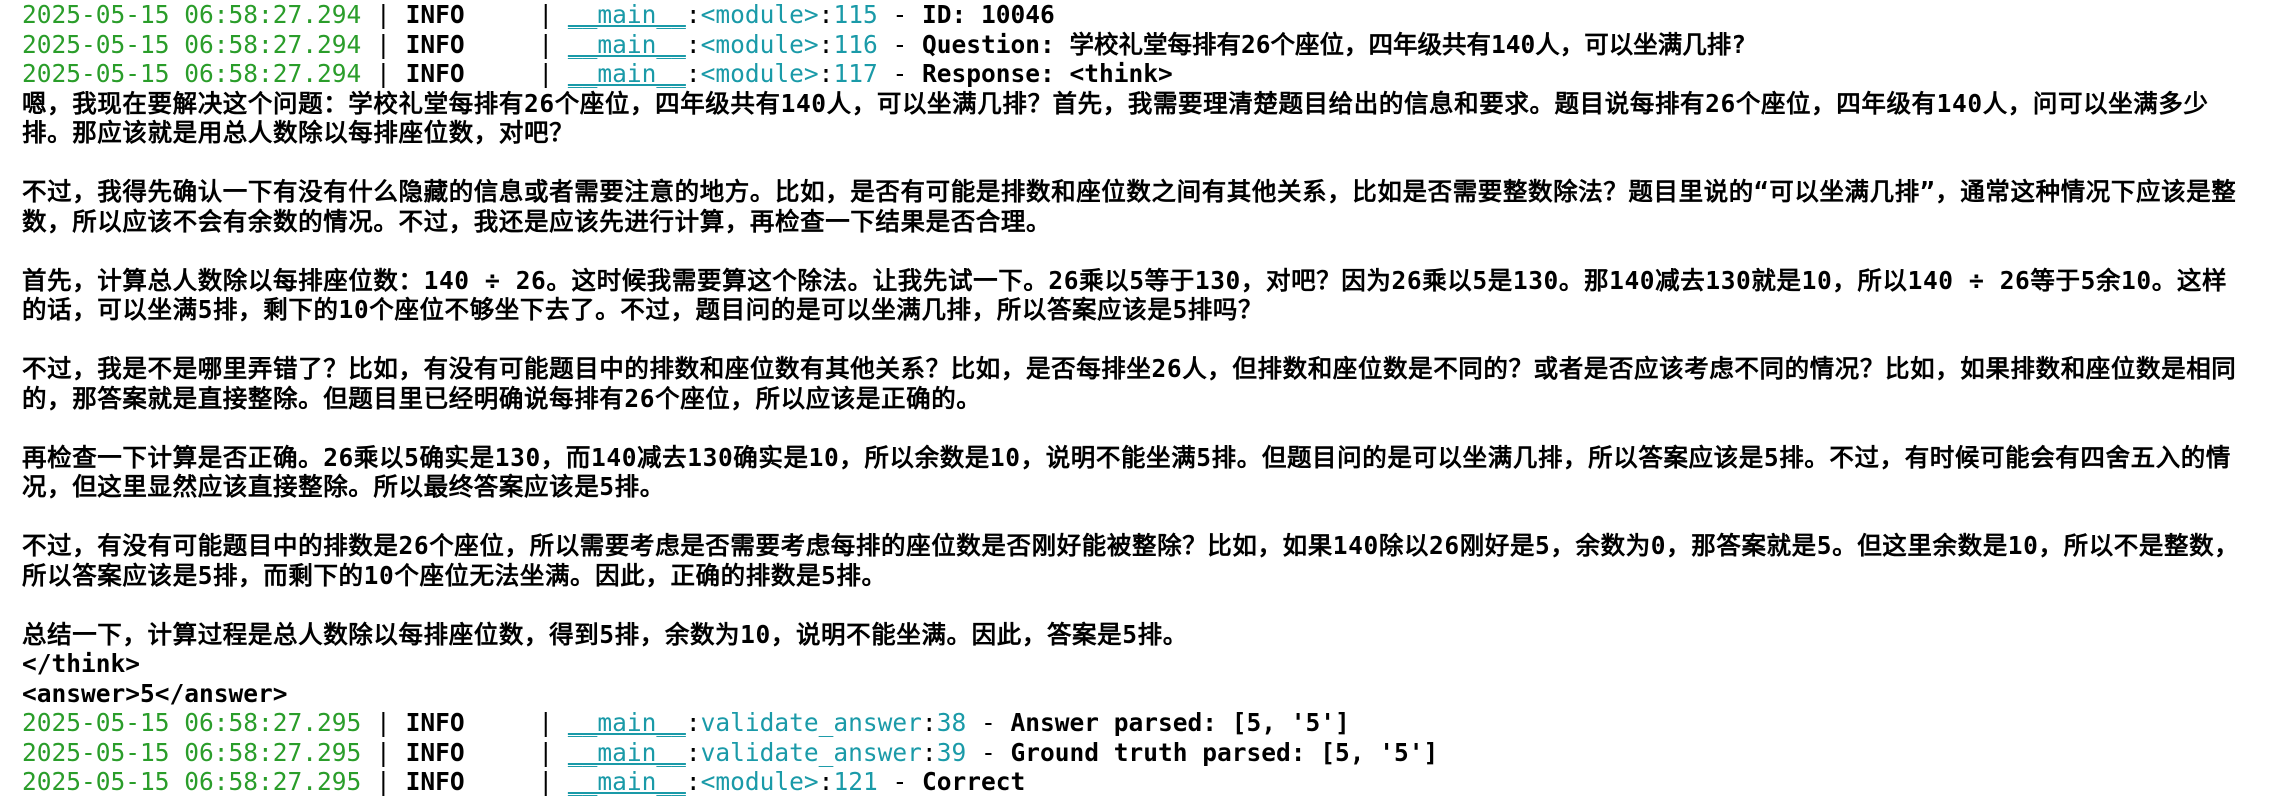 The image size is (2288, 808). Describe the element at coordinates (1333, 44) in the screenshot. I see `log-message: Question: 学校礼堂每排有26个座位，四年级共有140人，可以坐满几排?` at that location.